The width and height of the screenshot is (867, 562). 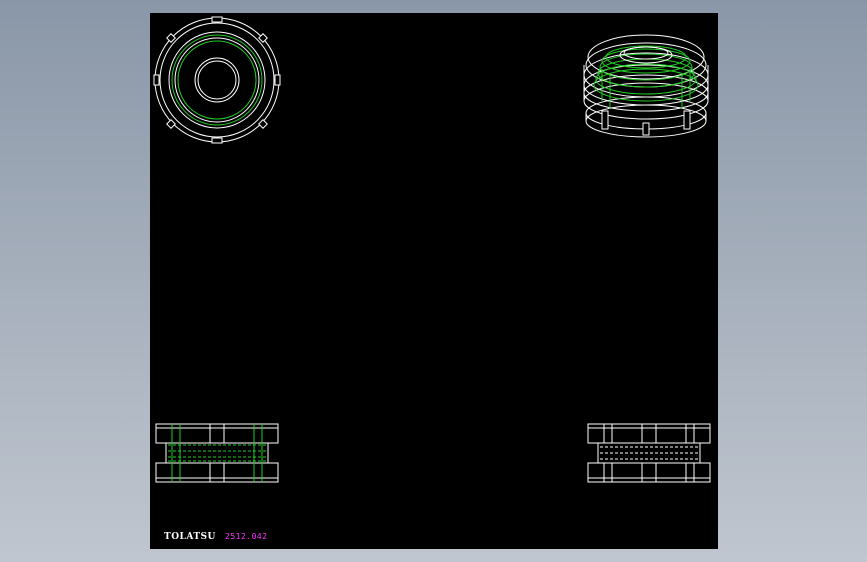 What do you see at coordinates (246, 536) in the screenshot?
I see `part-code-label: 2512.042` at bounding box center [246, 536].